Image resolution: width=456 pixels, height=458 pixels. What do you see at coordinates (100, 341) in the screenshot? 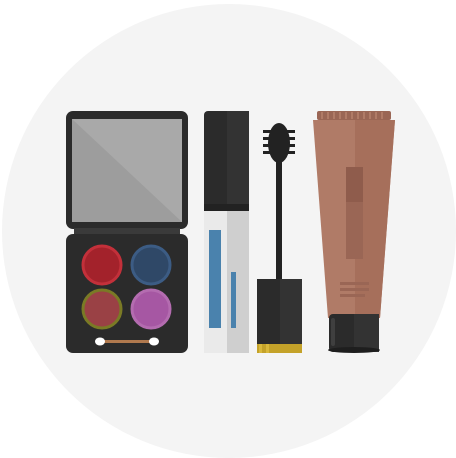
I see `applicator-tip-left` at bounding box center [100, 341].